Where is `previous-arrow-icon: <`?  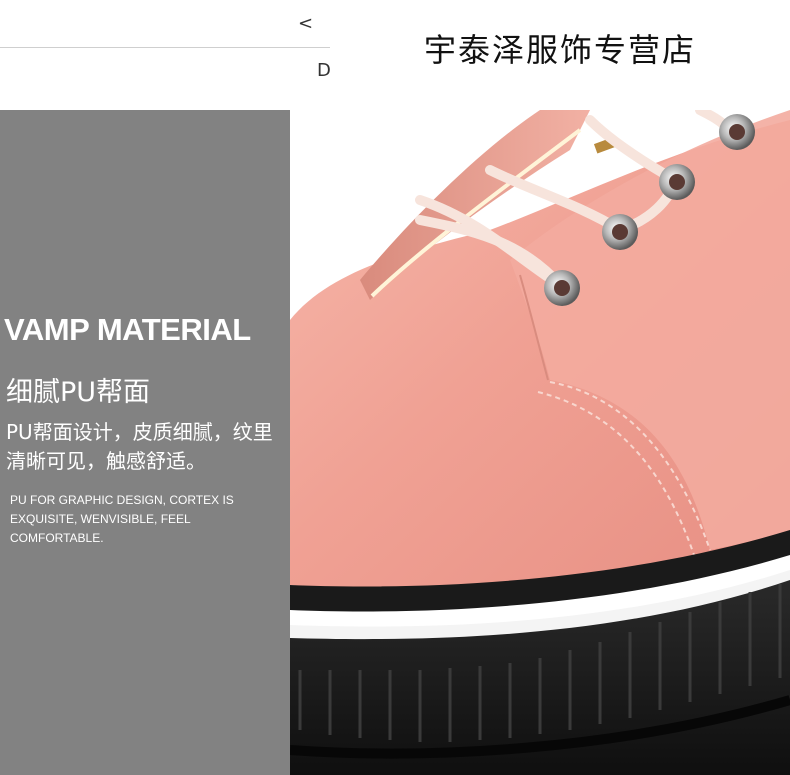 previous-arrow-icon: < is located at coordinates (305, 24).